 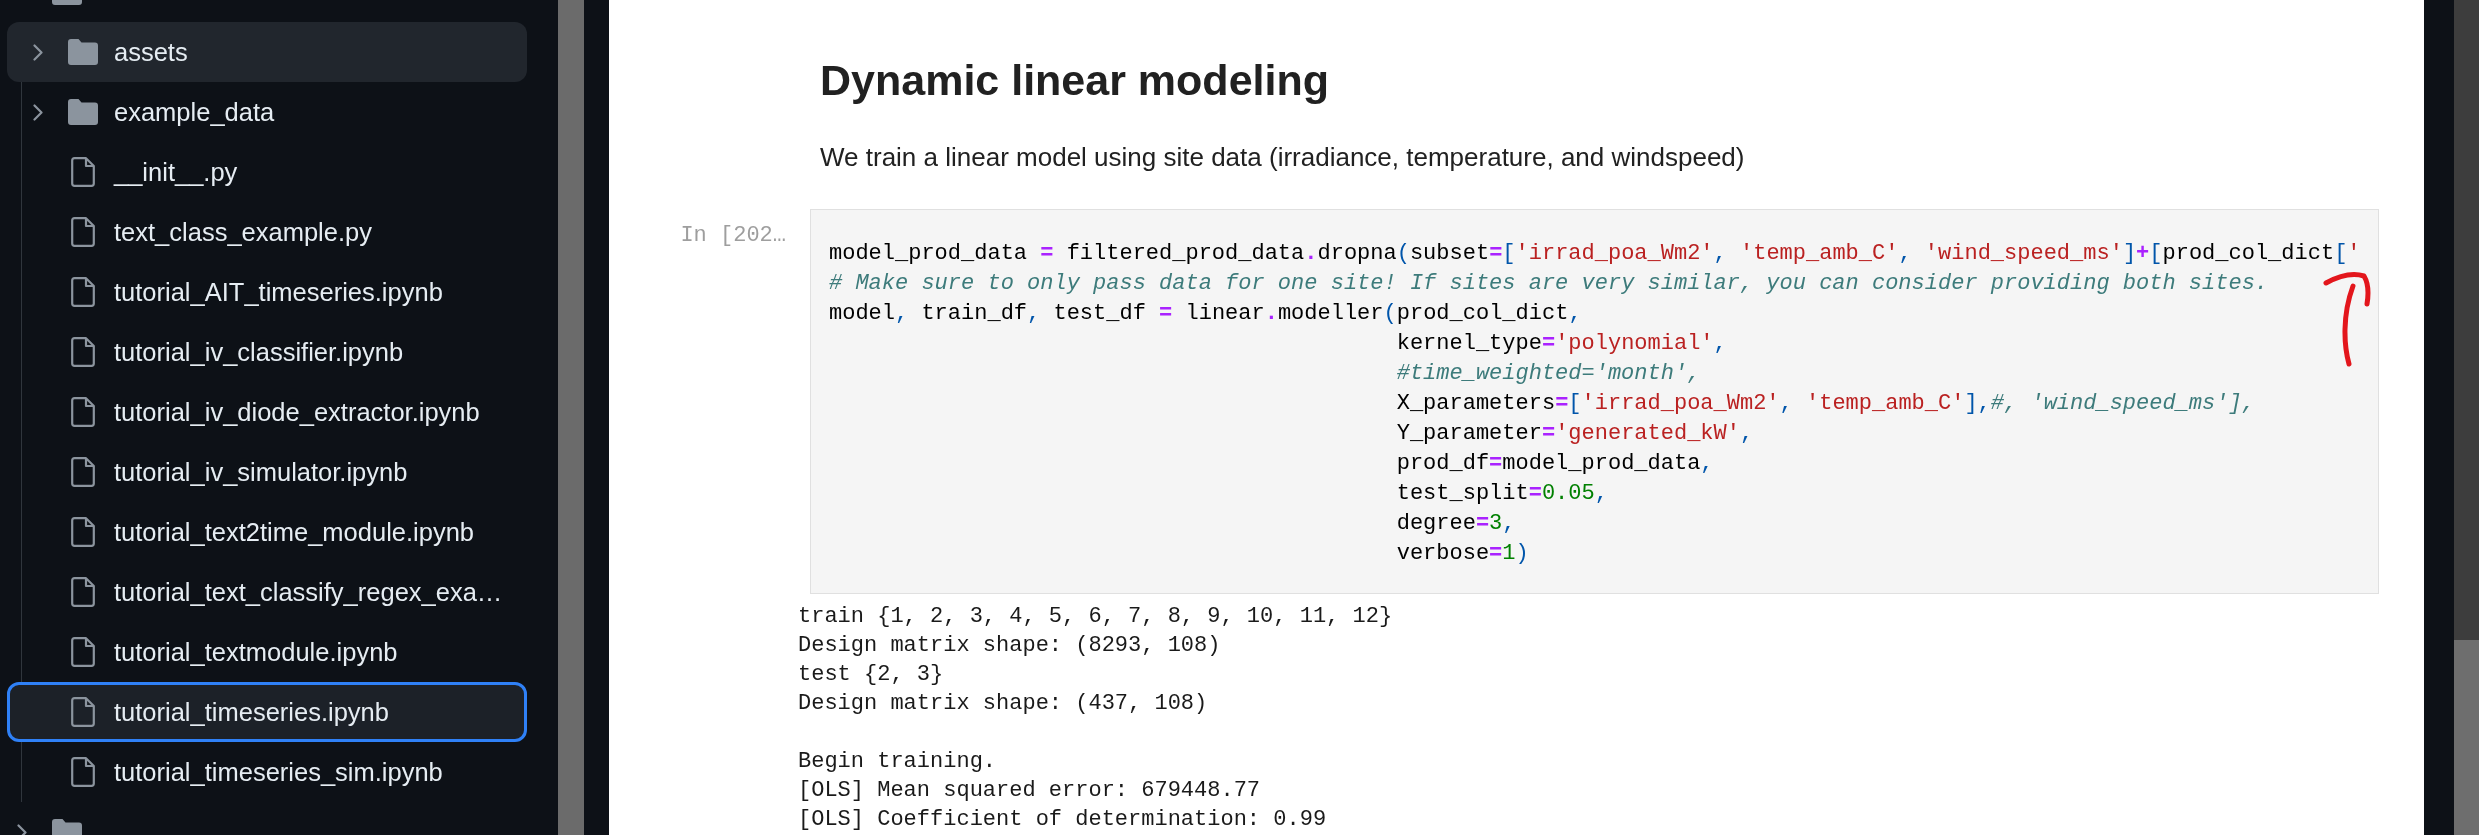 I want to click on file-tree-item: __init__.py, so click(x=267, y=172).